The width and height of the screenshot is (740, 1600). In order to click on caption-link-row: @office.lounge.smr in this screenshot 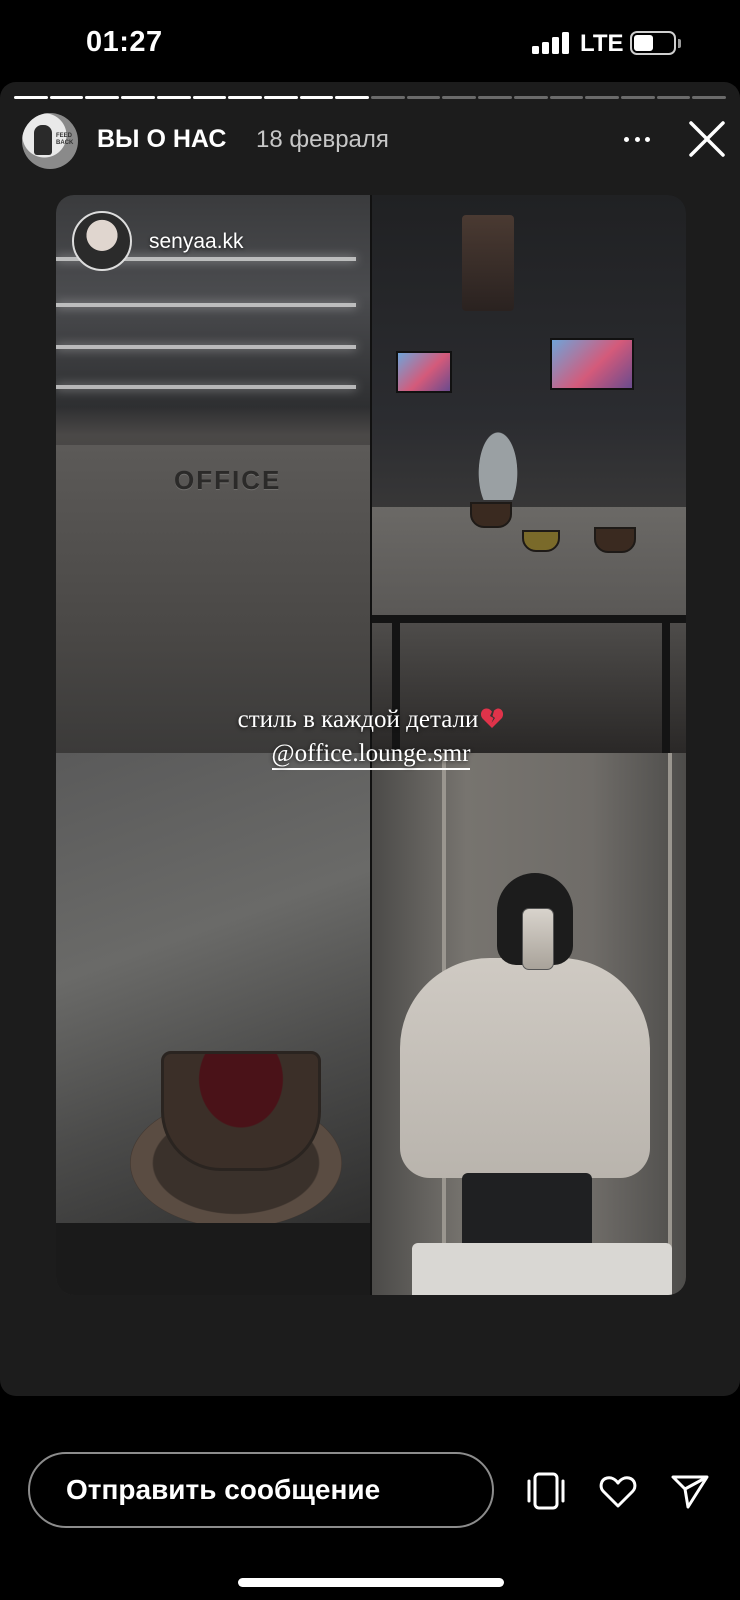, I will do `click(371, 755)`.